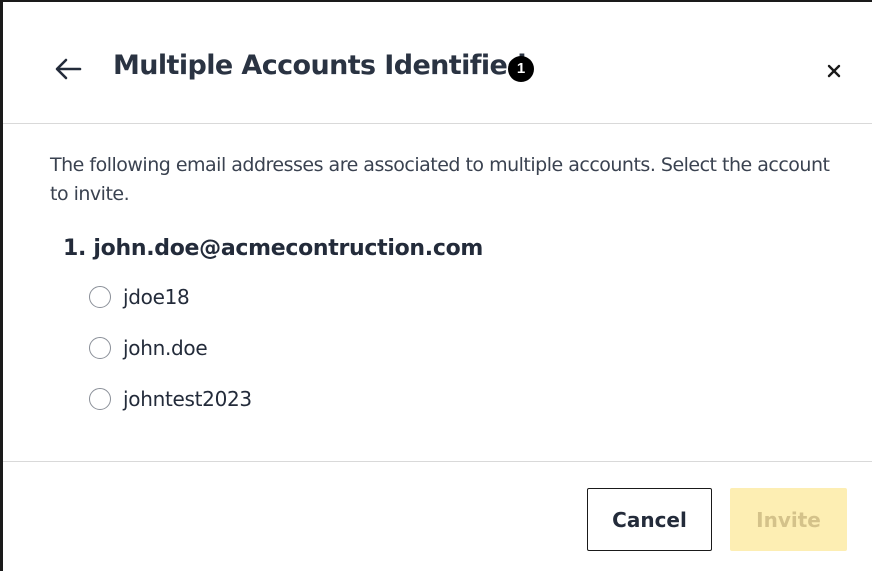 The image size is (872, 571). I want to click on account-option-john-doe: john.doe, so click(148, 348).